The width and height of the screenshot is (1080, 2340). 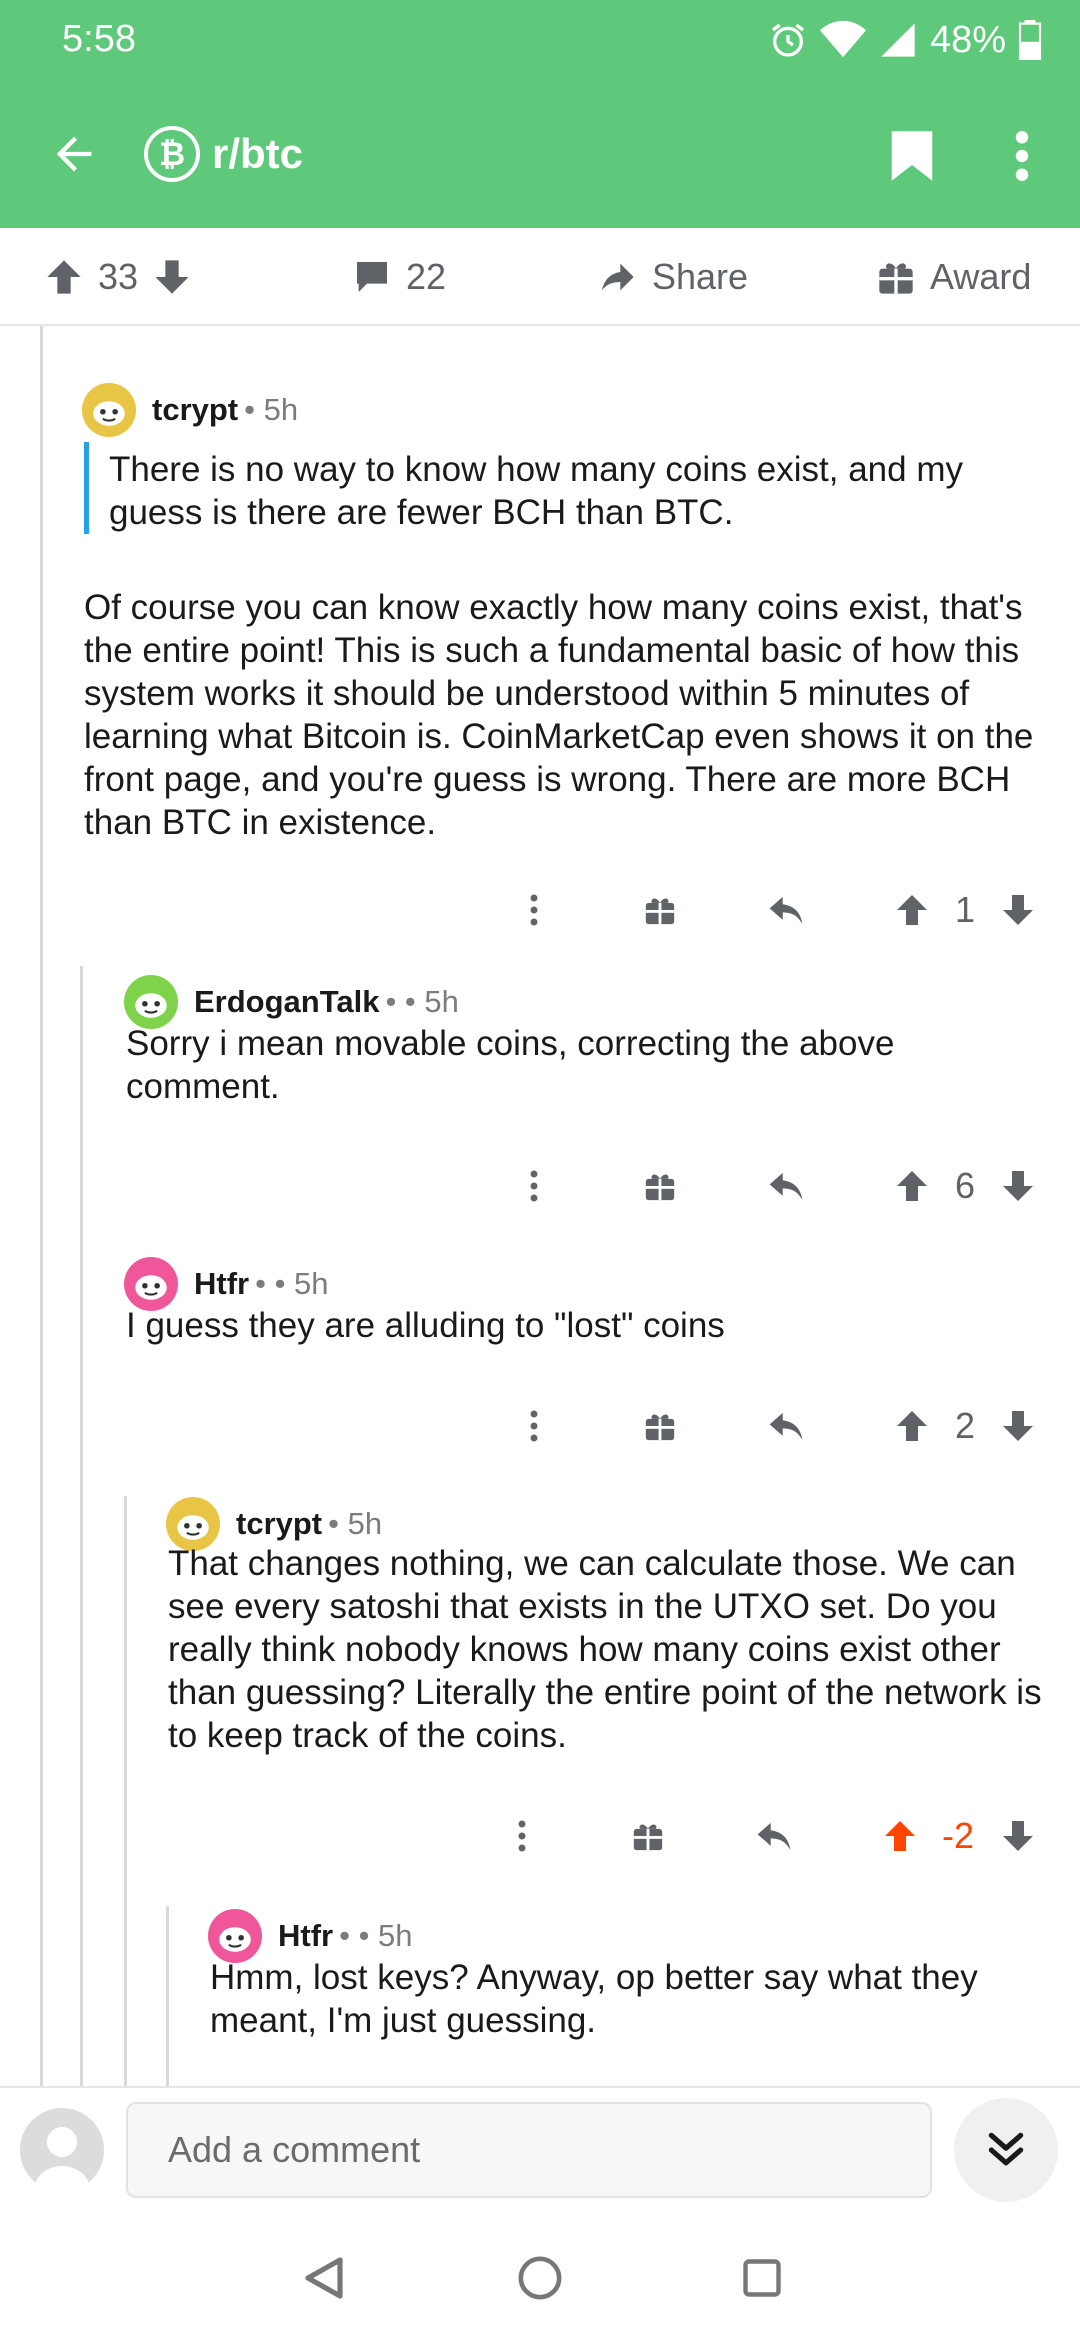 What do you see at coordinates (1030, 40) in the screenshot?
I see `battery-icon` at bounding box center [1030, 40].